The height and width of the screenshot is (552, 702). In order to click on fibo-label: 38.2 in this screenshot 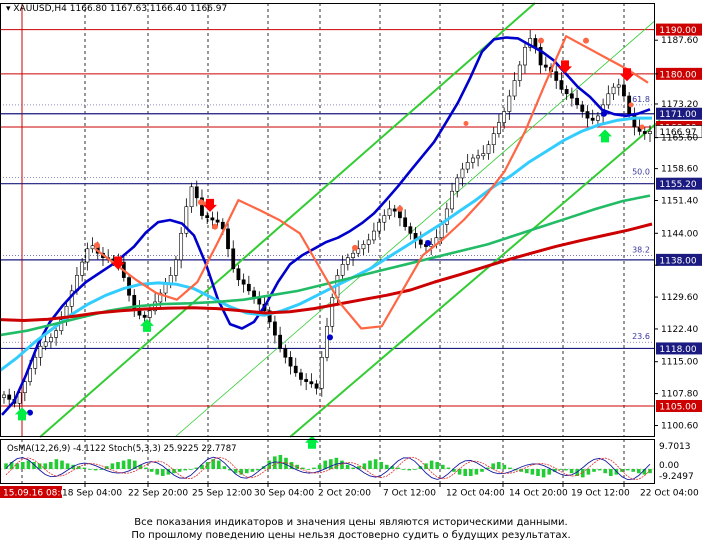, I will do `click(641, 249)`.